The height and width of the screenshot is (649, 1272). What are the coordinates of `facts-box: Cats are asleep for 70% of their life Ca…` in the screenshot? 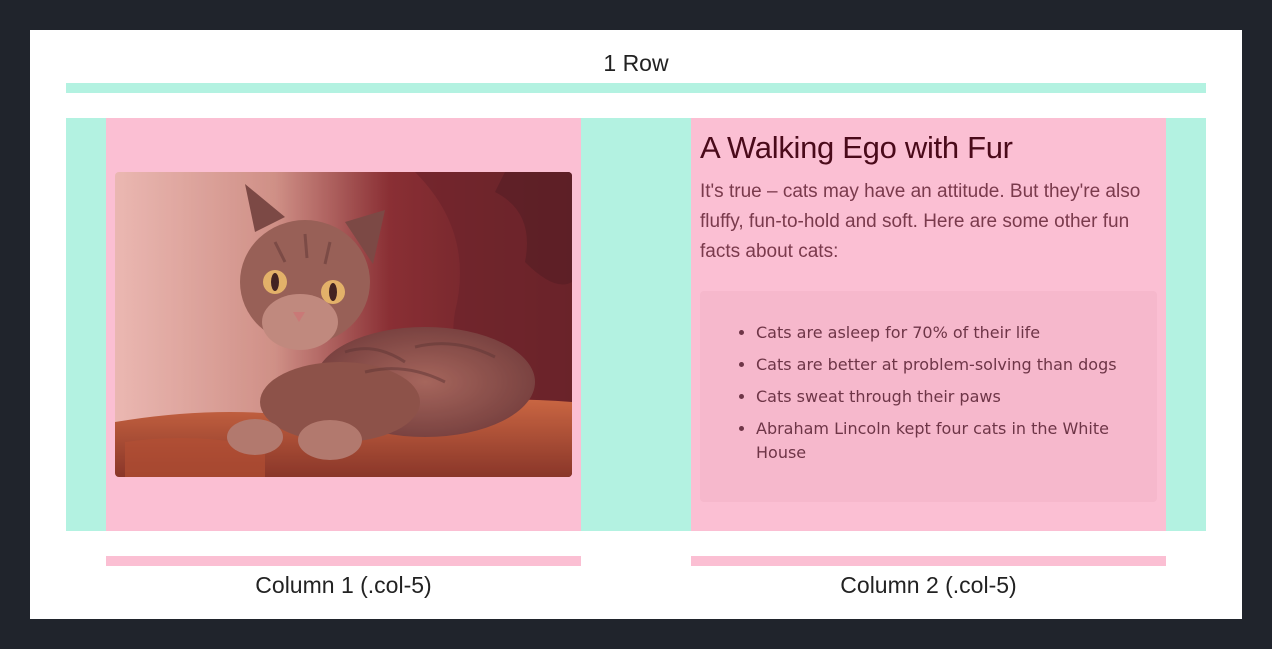 It's located at (928, 396).